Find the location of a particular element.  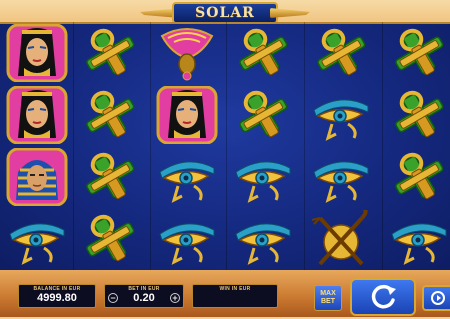

balance-display: BALANCE IN EUR 4999.80 is located at coordinates (57, 296).